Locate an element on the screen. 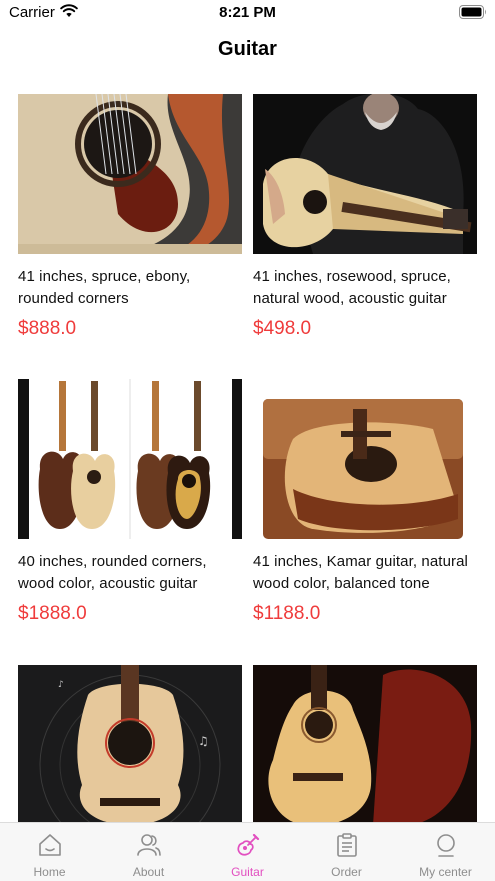 The height and width of the screenshot is (881, 495). battery-icon is located at coordinates (472, 12).